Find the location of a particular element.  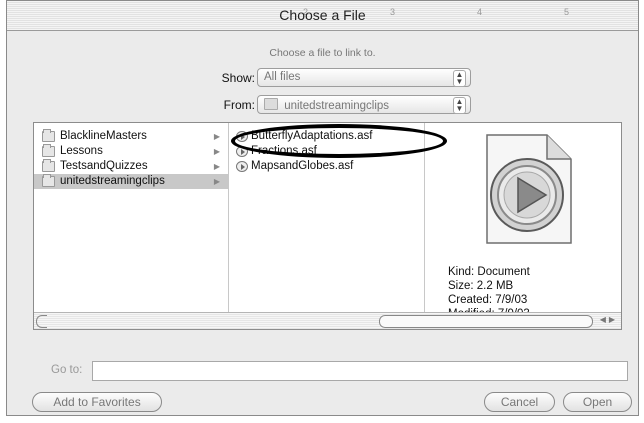

file-item-fractions: Fractions.asf is located at coordinates (326, 151).